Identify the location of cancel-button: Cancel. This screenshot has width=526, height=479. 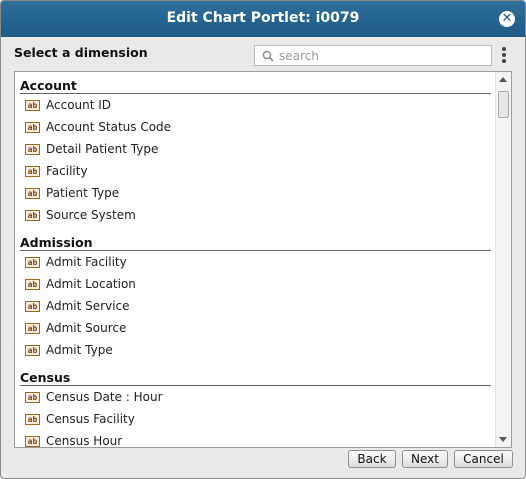
(483, 459).